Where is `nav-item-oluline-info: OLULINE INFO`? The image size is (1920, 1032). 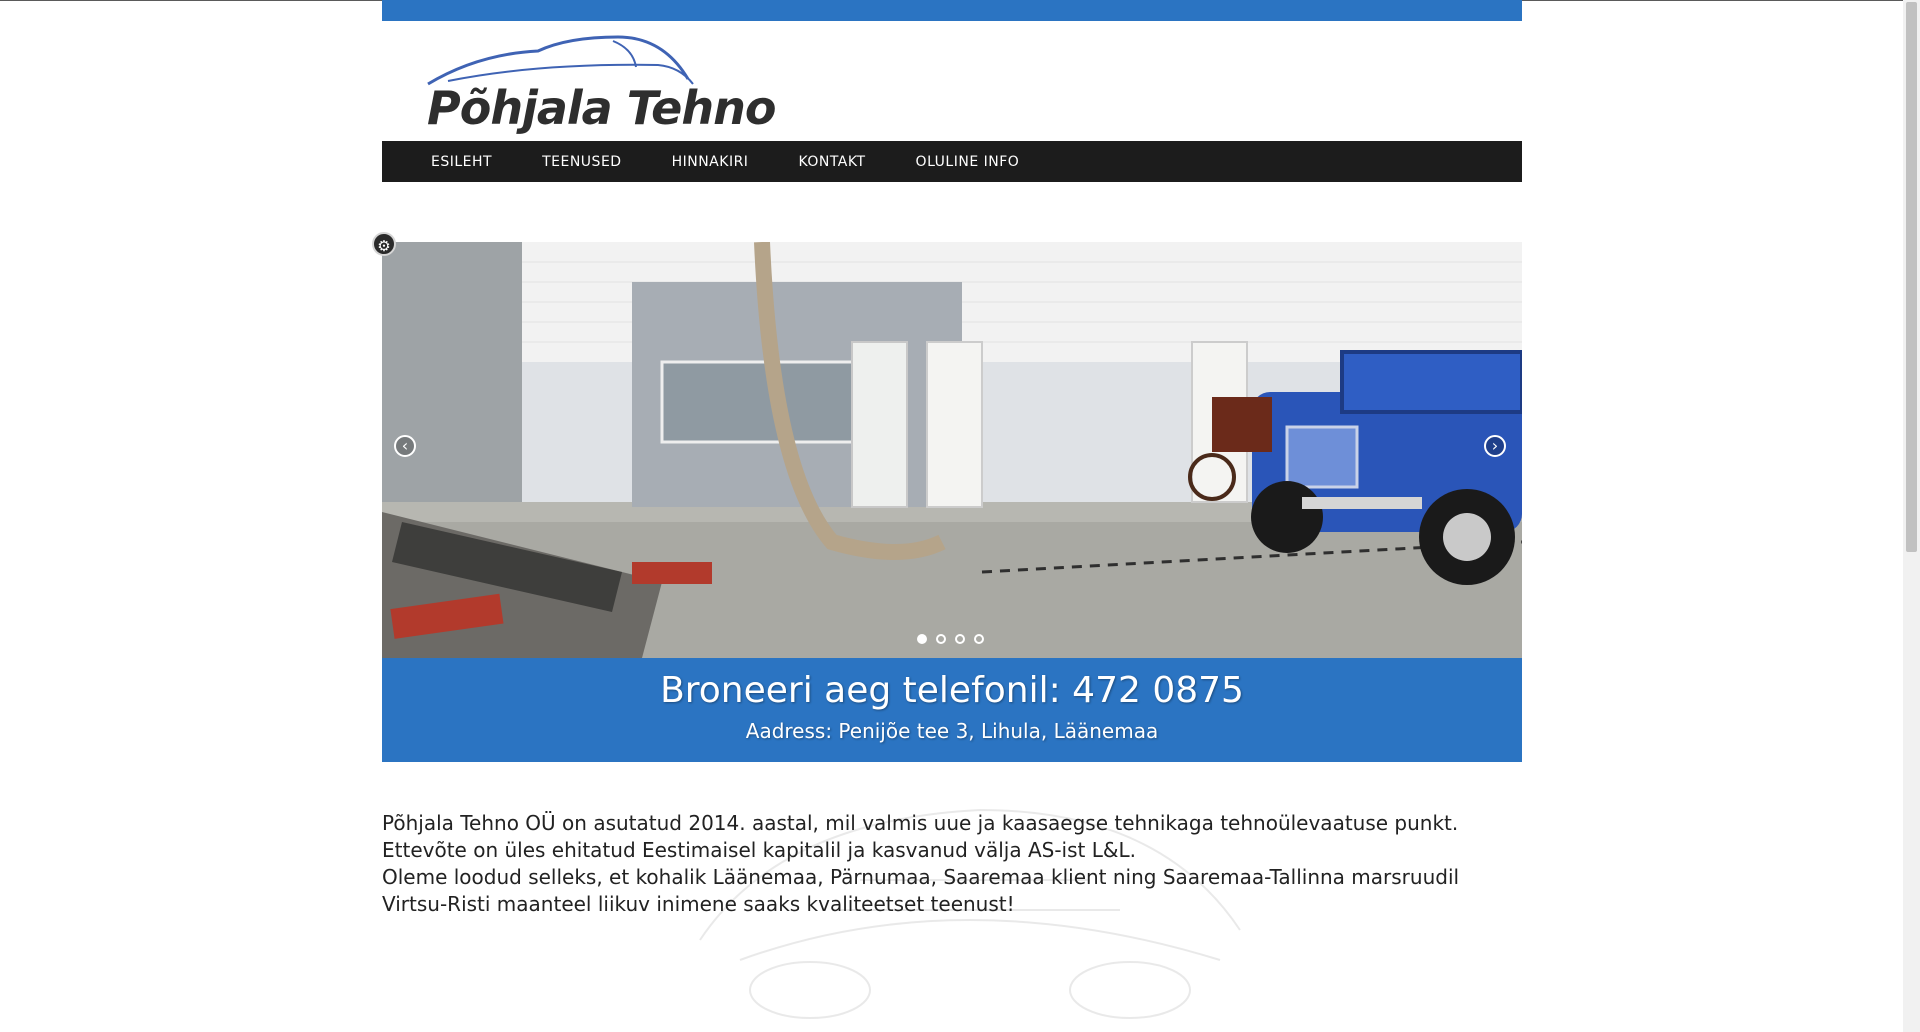
nav-item-oluline-info: OLULINE INFO is located at coordinates (968, 162).